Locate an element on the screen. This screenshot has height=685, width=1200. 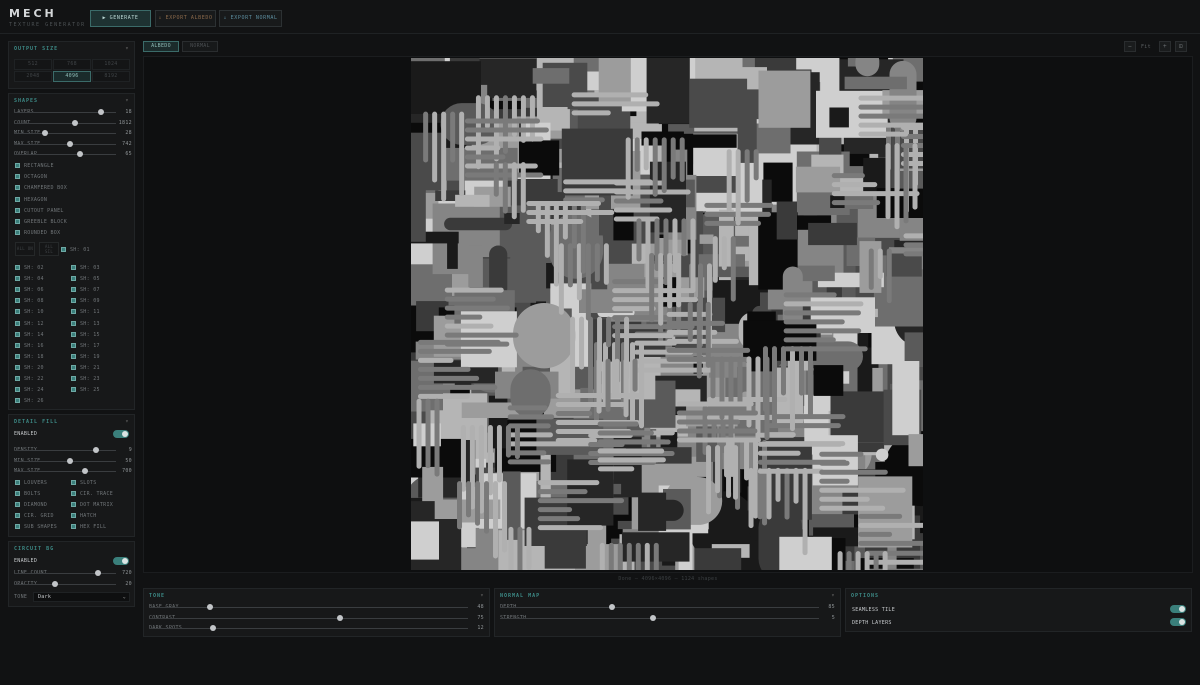
export-normal-button: ↓ EXPORT NORMAL is located at coordinates (250, 18).